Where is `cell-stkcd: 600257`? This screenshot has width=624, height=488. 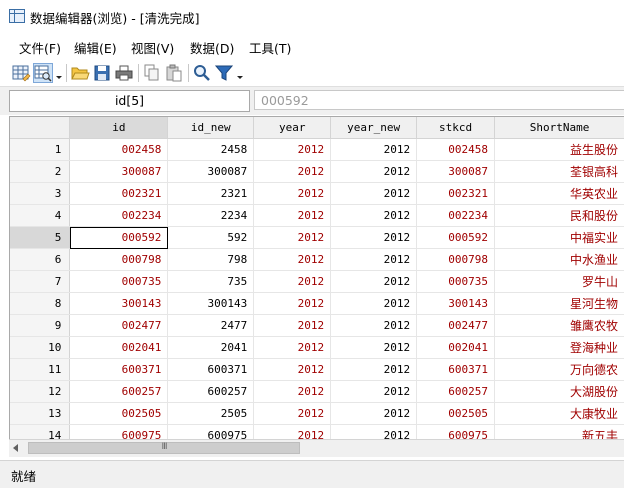 cell-stkcd: 600257 is located at coordinates (456, 391).